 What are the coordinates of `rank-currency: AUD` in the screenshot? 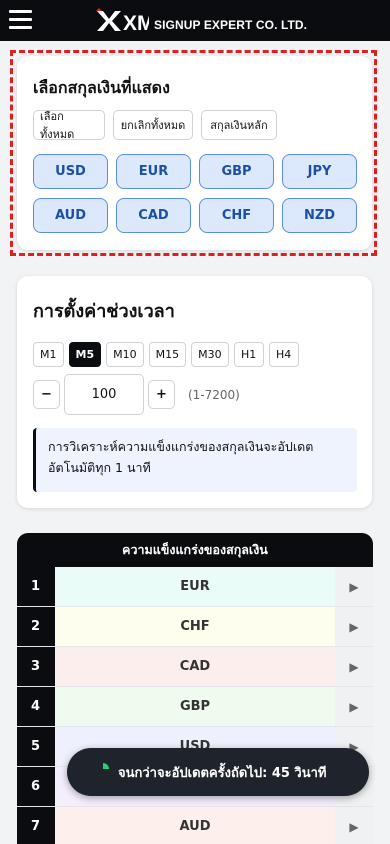 It's located at (195, 825).